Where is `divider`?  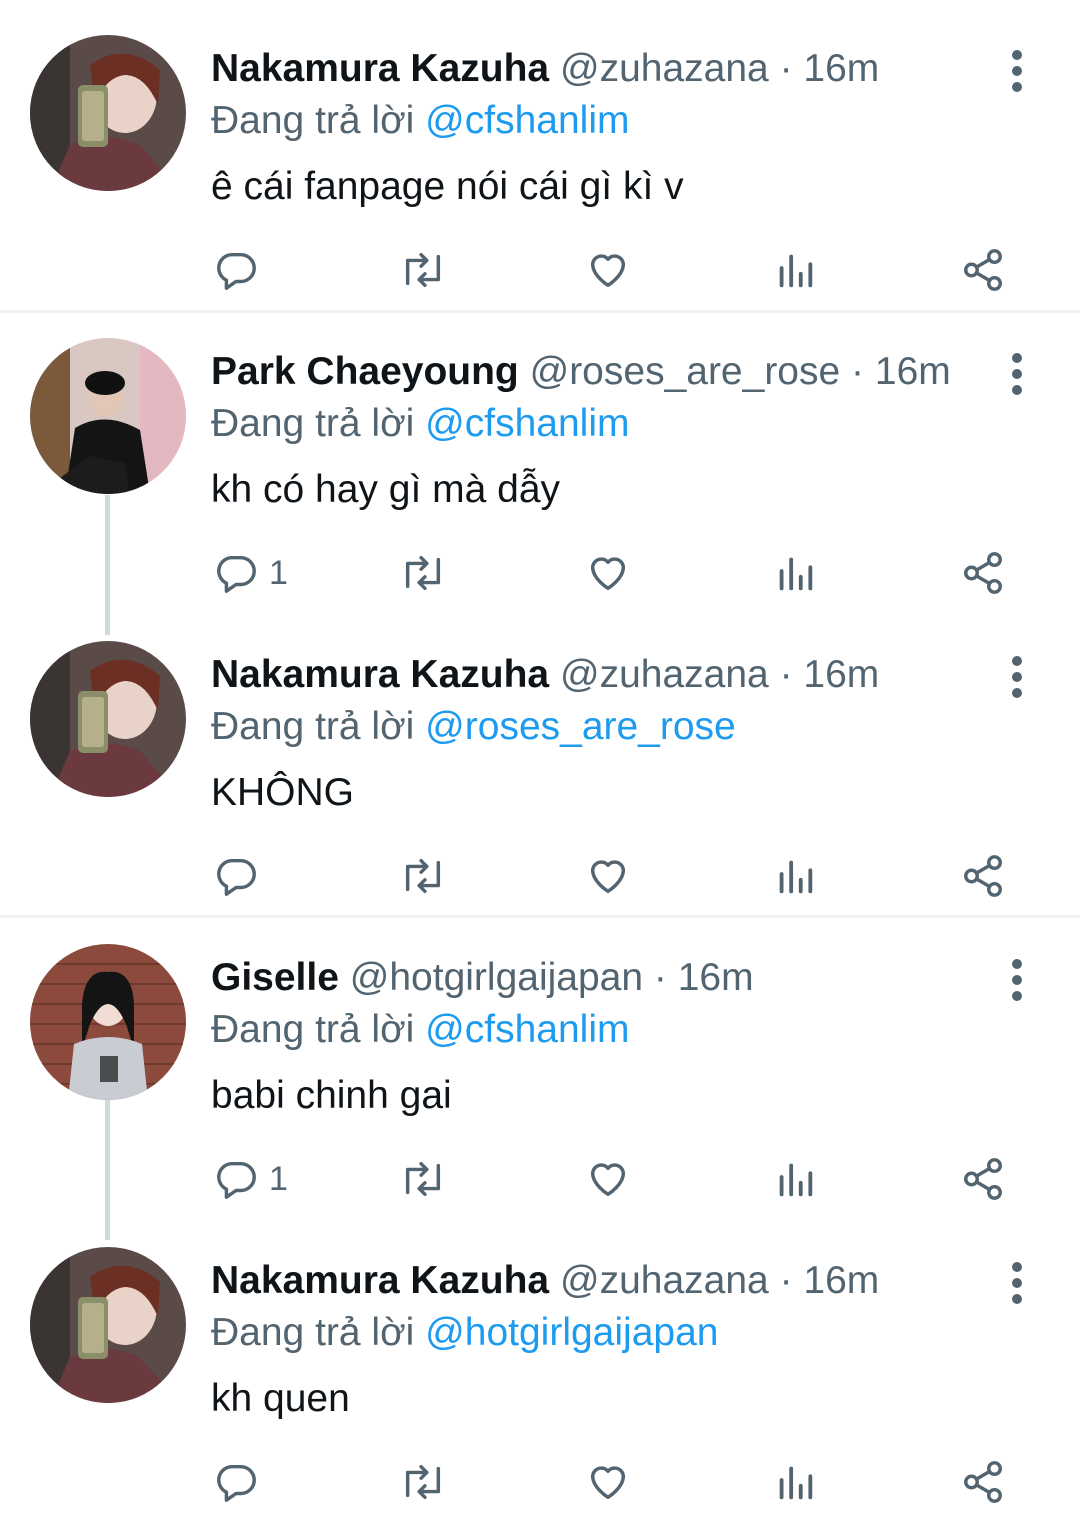
divider is located at coordinates (540, 311).